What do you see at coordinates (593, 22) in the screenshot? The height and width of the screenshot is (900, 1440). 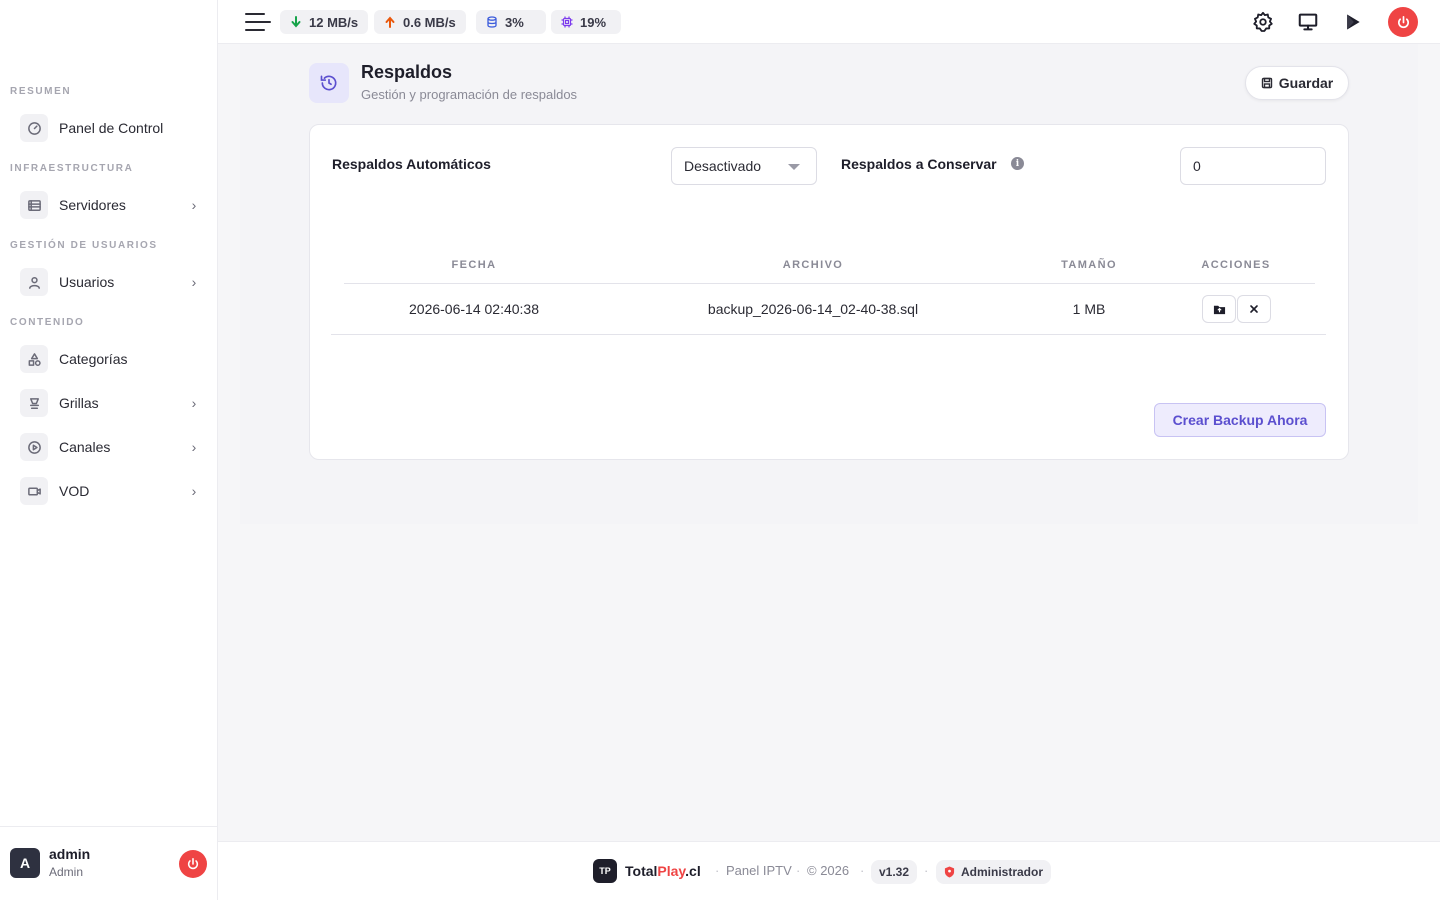 I see `cpu-usage: 19%` at bounding box center [593, 22].